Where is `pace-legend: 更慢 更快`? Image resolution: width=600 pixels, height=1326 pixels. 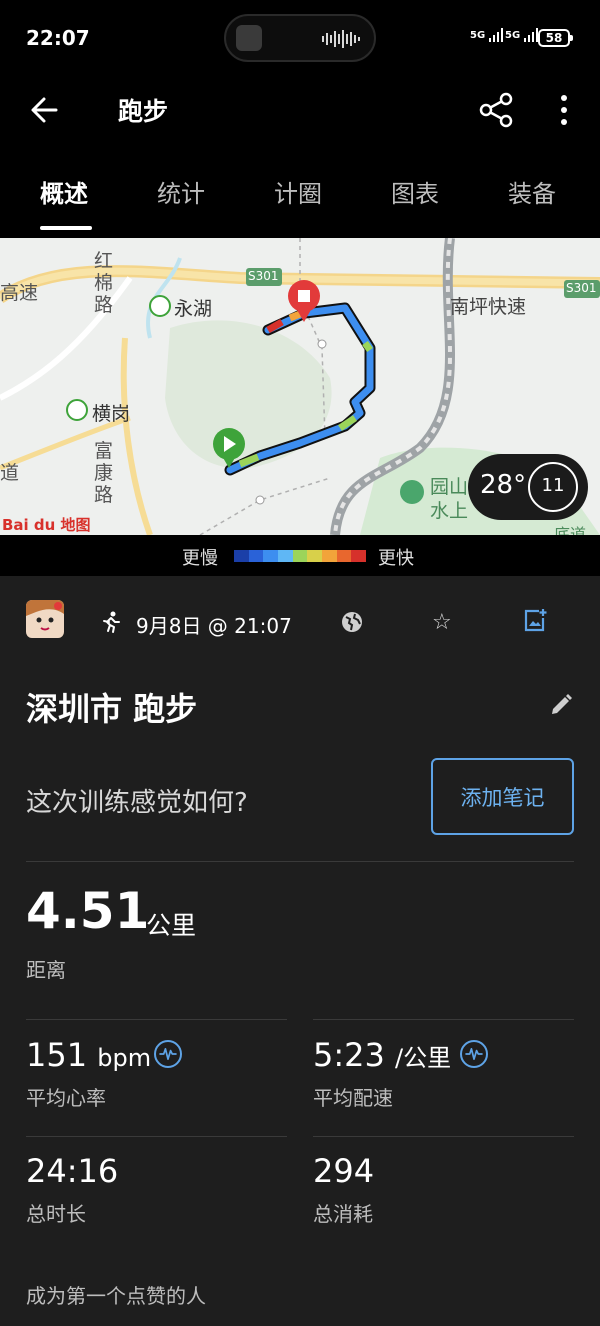 pace-legend: 更慢 更快 is located at coordinates (300, 557).